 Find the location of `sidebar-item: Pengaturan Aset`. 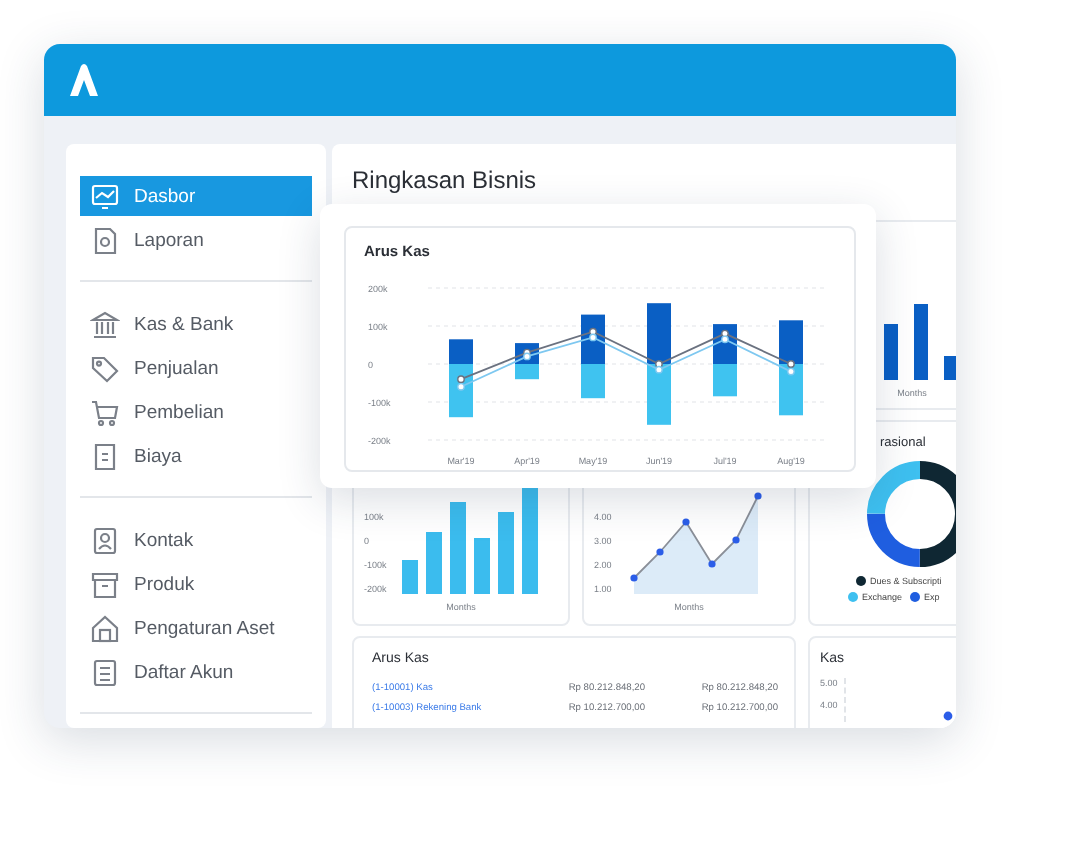

sidebar-item: Pengaturan Aset is located at coordinates (196, 628).